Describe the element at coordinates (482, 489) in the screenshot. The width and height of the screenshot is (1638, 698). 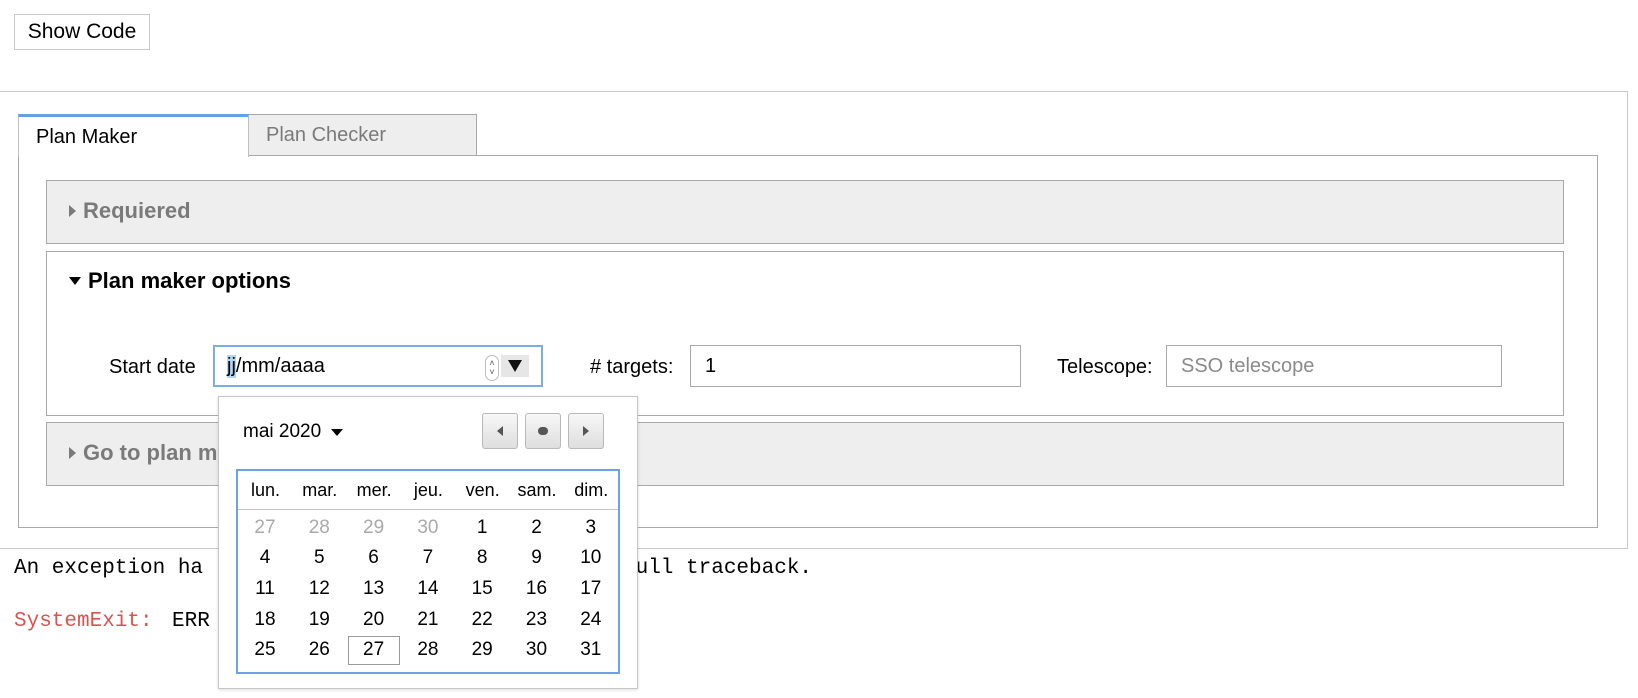
I see `weekday-label: ven.` at that location.